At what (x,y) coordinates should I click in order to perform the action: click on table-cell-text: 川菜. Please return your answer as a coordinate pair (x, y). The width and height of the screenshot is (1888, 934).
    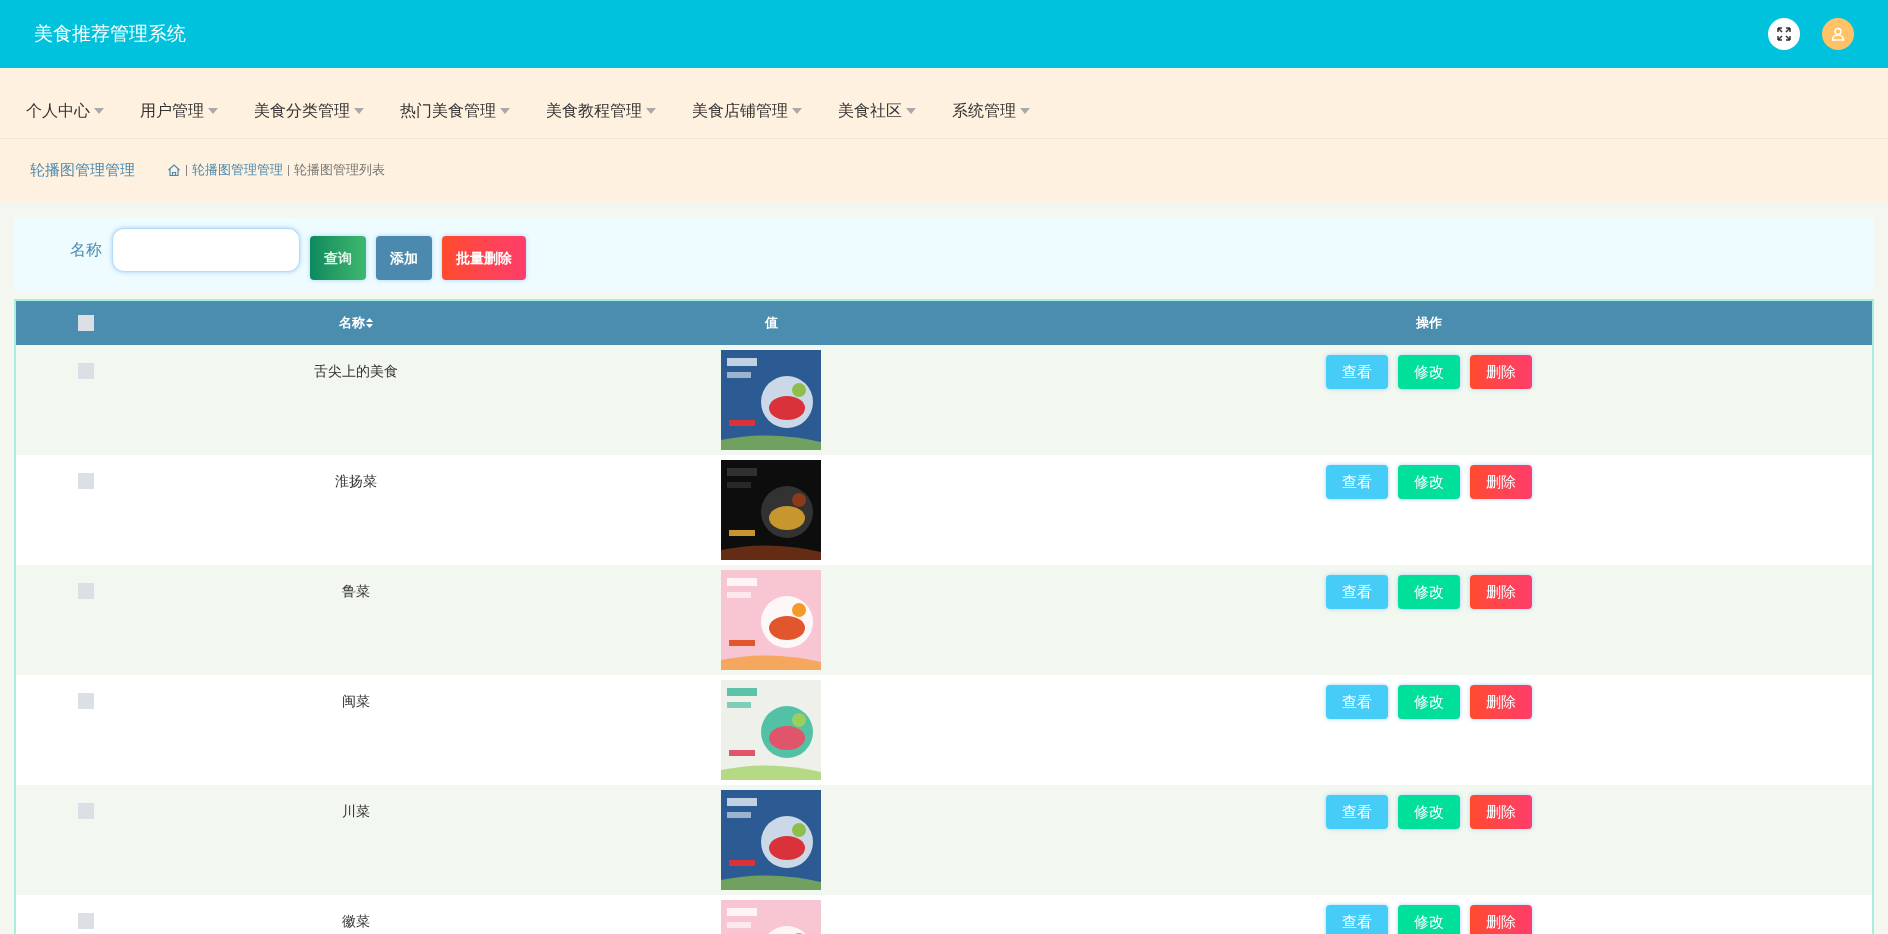
    Looking at the image, I should click on (356, 811).